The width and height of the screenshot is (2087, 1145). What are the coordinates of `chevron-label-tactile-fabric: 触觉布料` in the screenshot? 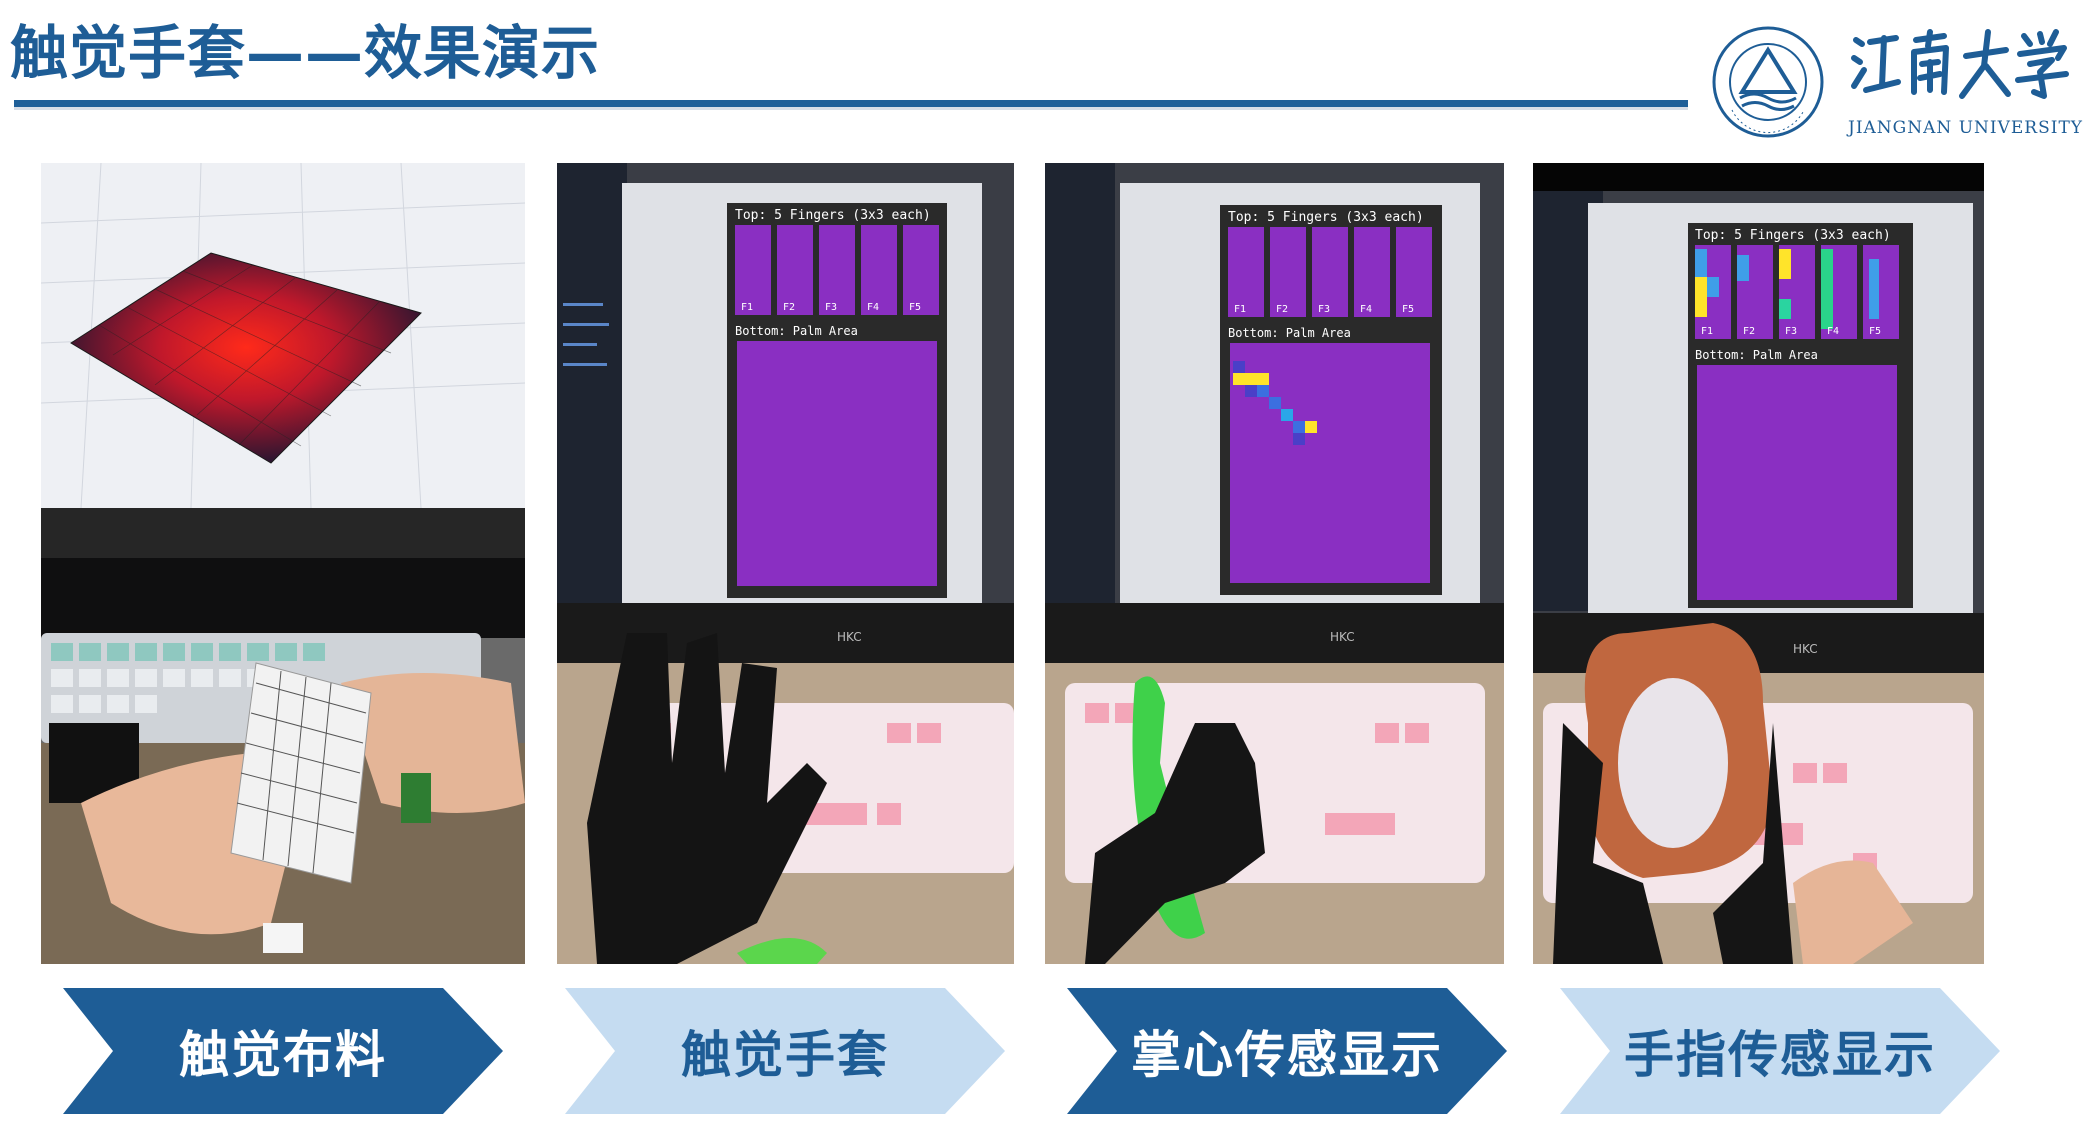 It's located at (283, 1051).